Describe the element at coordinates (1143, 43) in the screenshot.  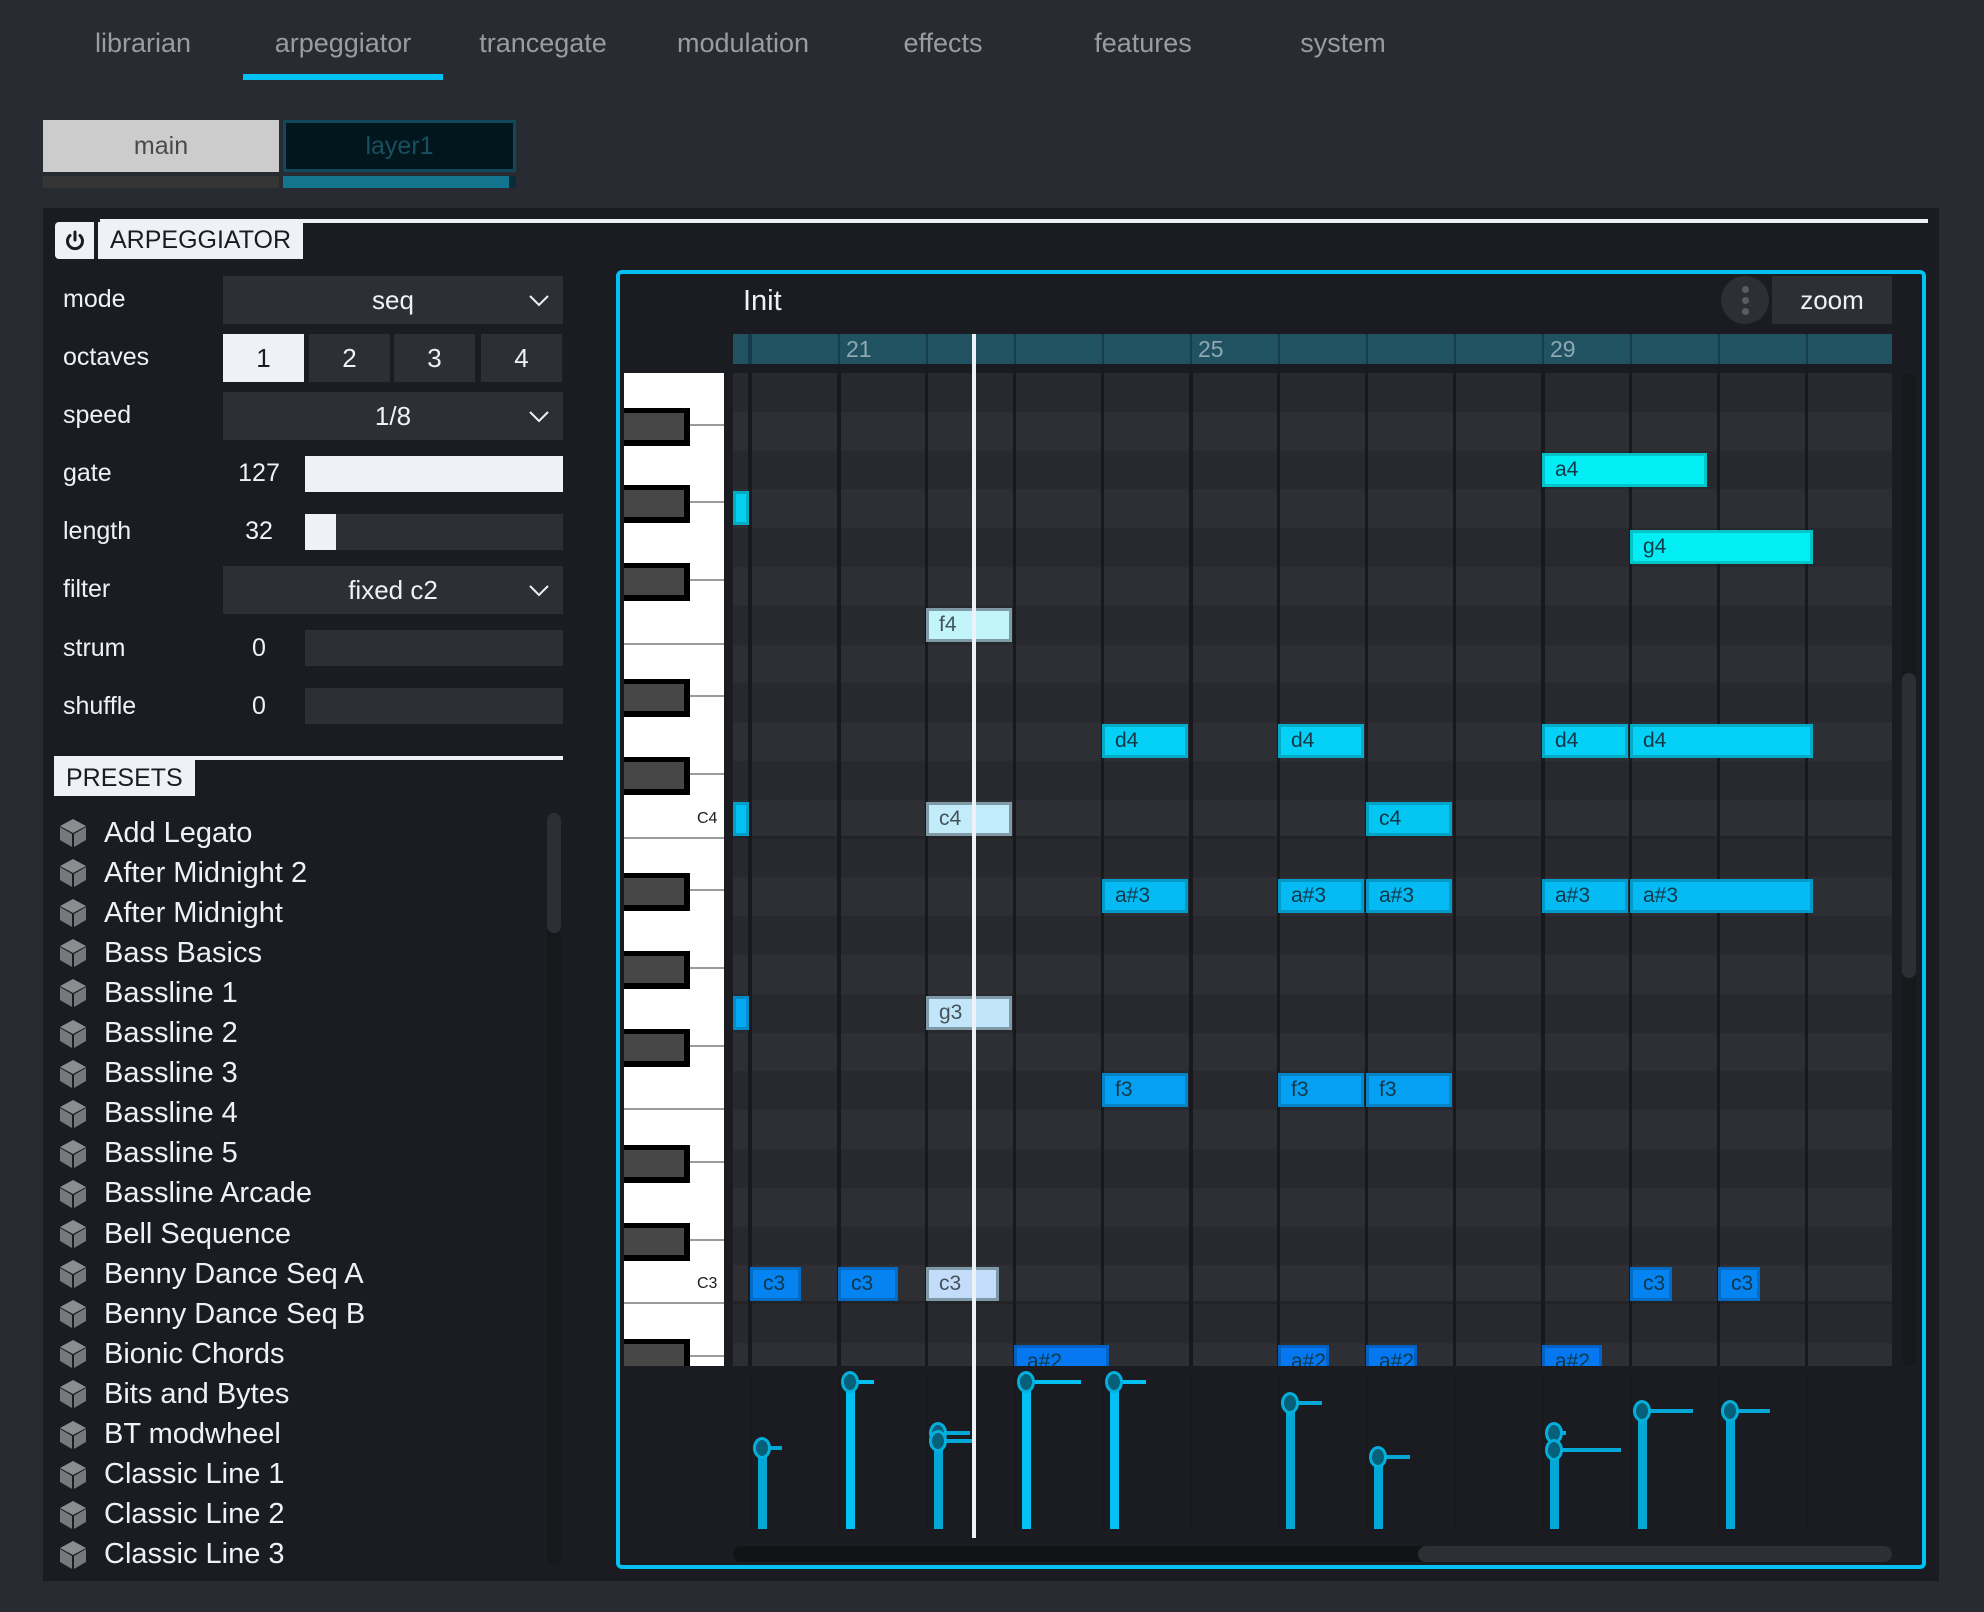
I see `tab-features: features` at that location.